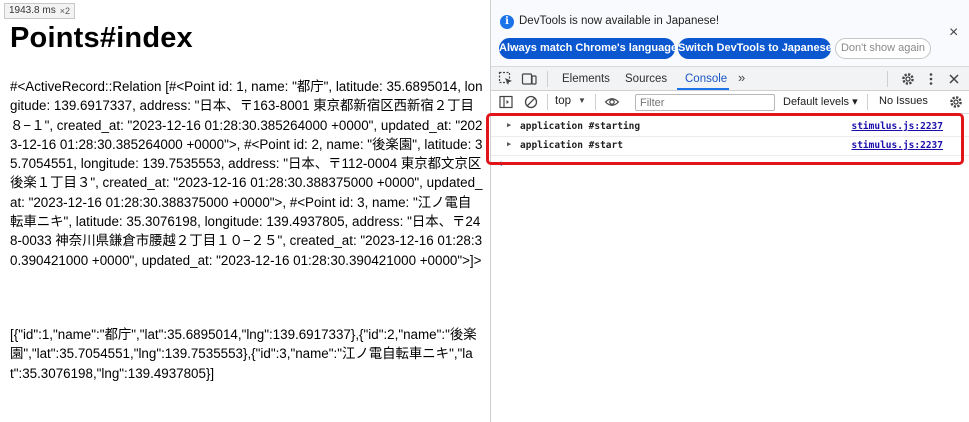 Image resolution: width=969 pixels, height=422 pixels. What do you see at coordinates (883, 48) in the screenshot?
I see `dont-show-again-button: Don't show again` at bounding box center [883, 48].